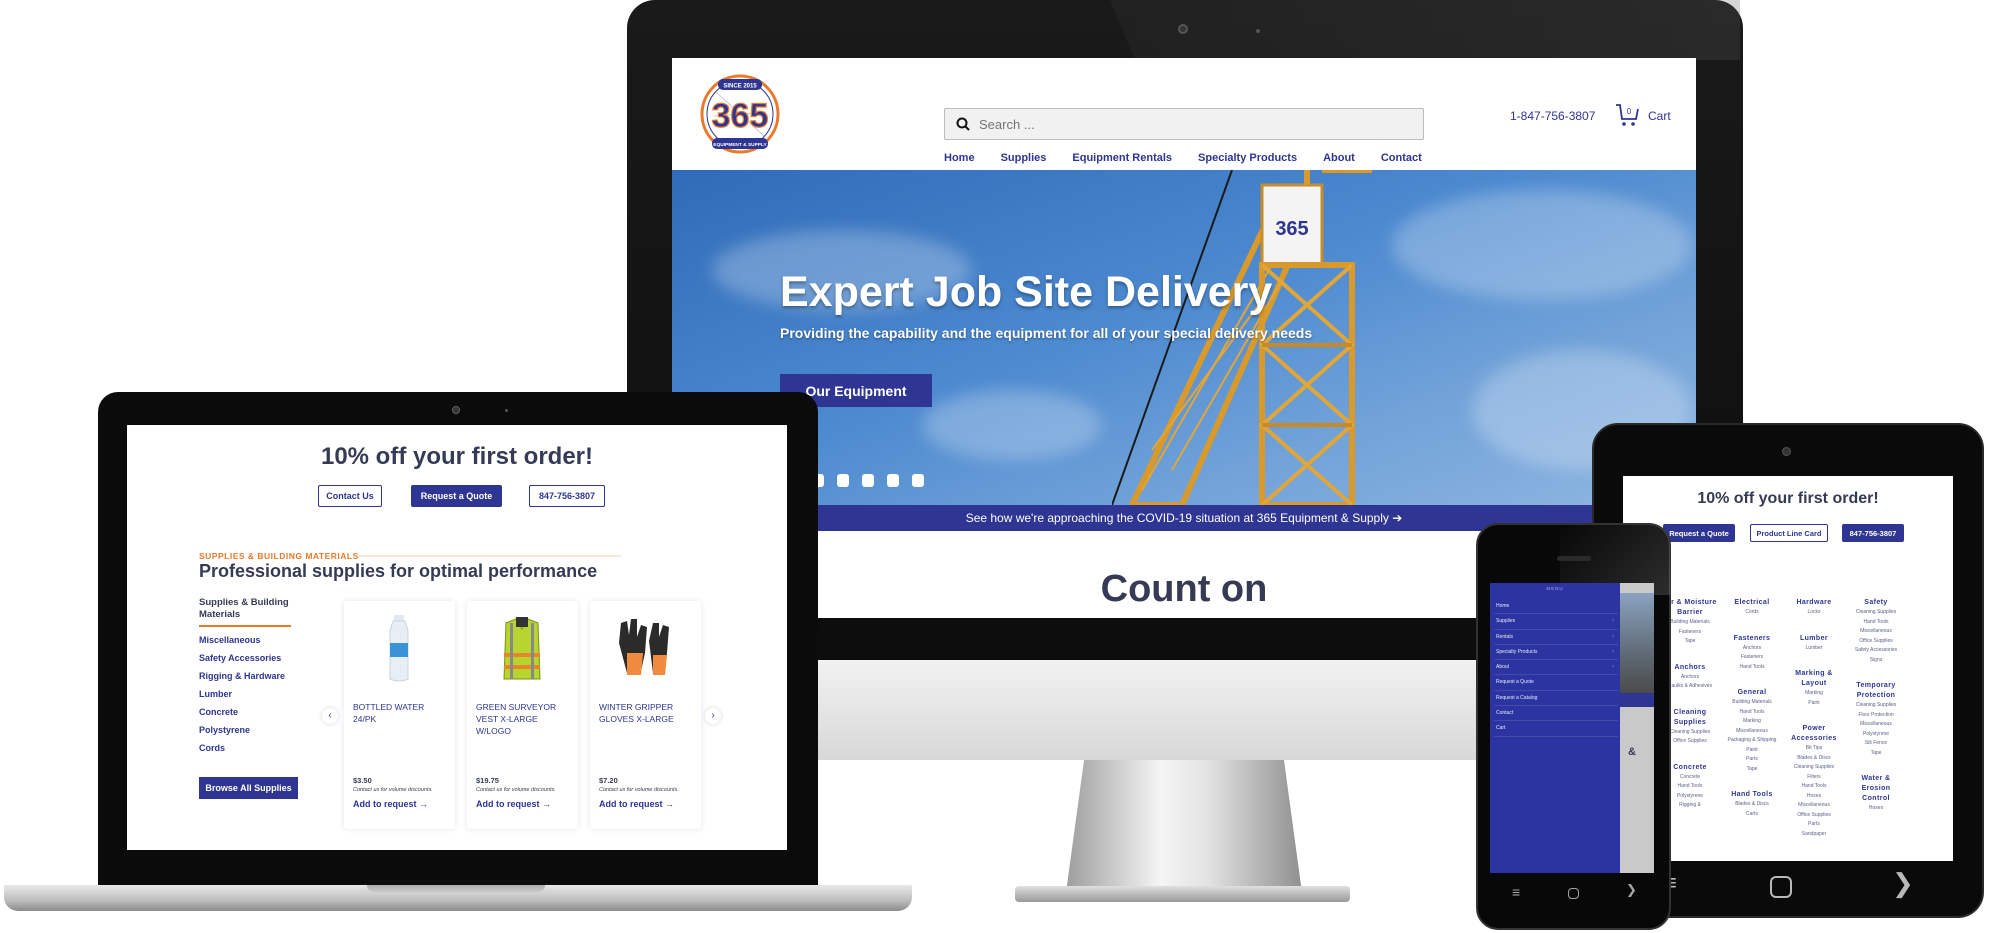 Image resolution: width=2000 pixels, height=933 pixels. Describe the element at coordinates (1752, 815) in the screenshot. I see `category-link: Carts` at that location.